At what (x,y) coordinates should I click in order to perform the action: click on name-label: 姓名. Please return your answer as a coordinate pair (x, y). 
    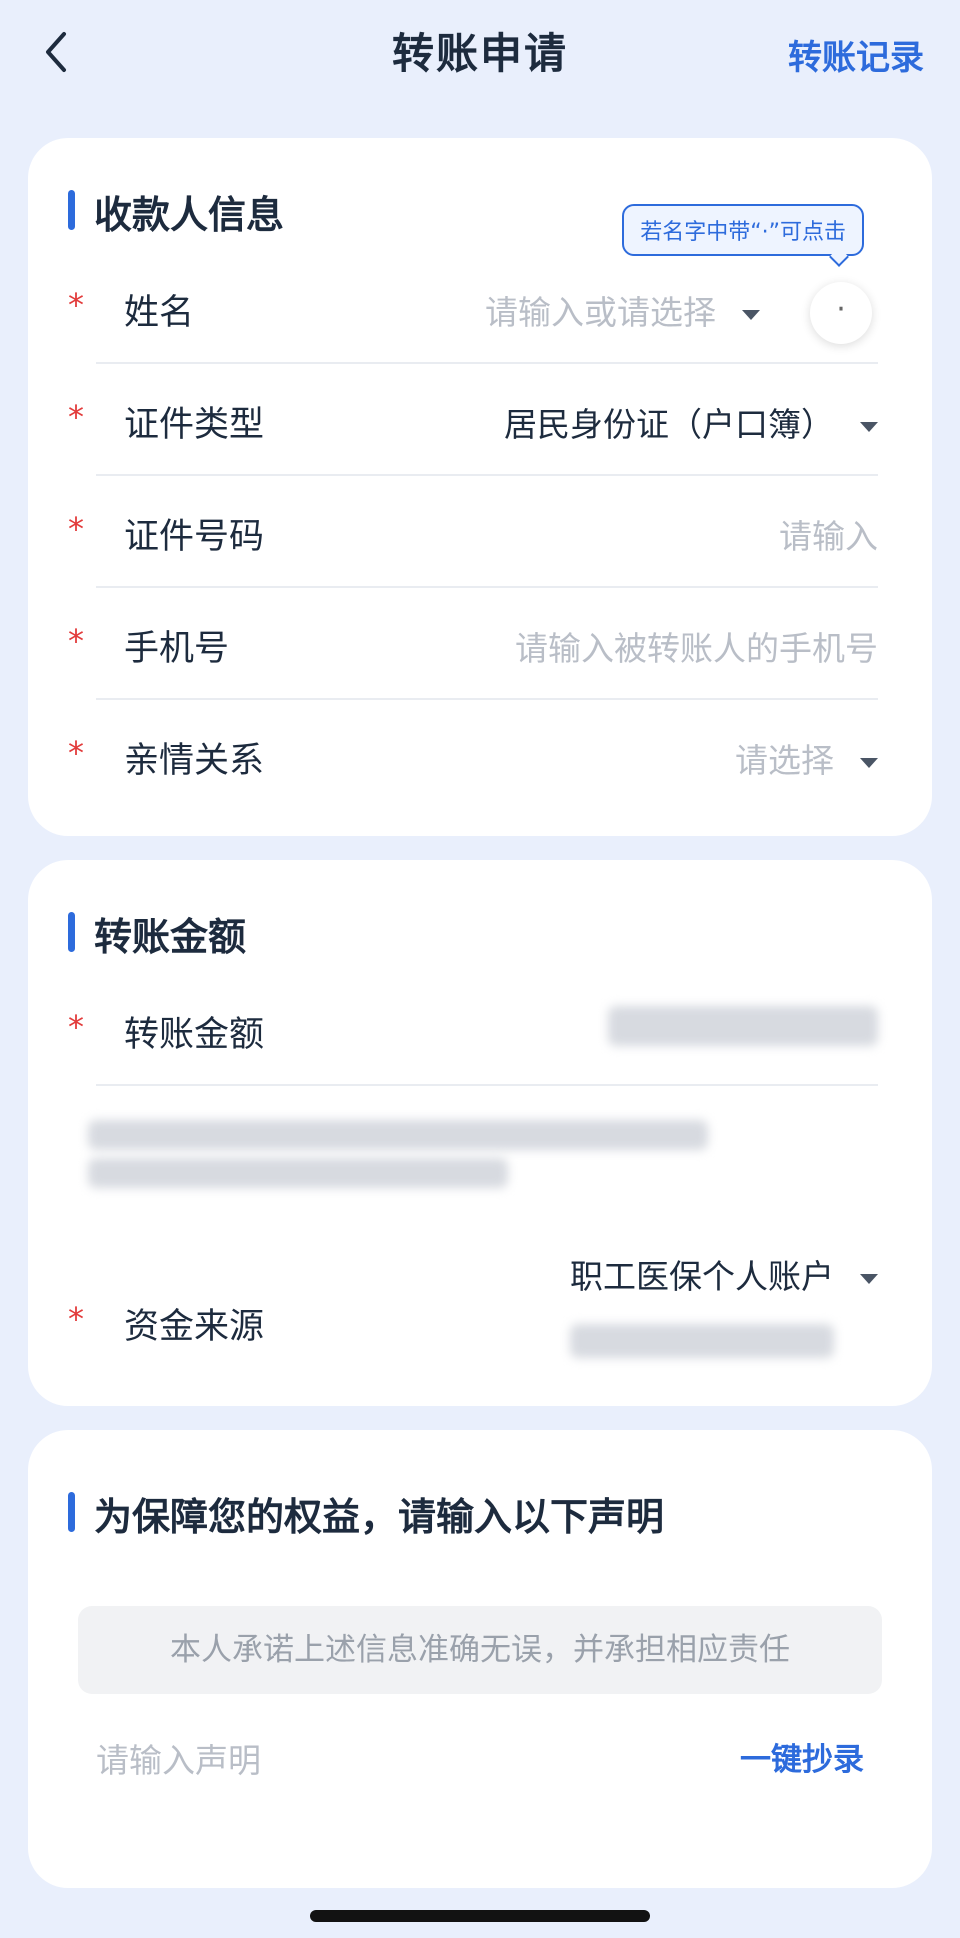
    Looking at the image, I should click on (159, 313).